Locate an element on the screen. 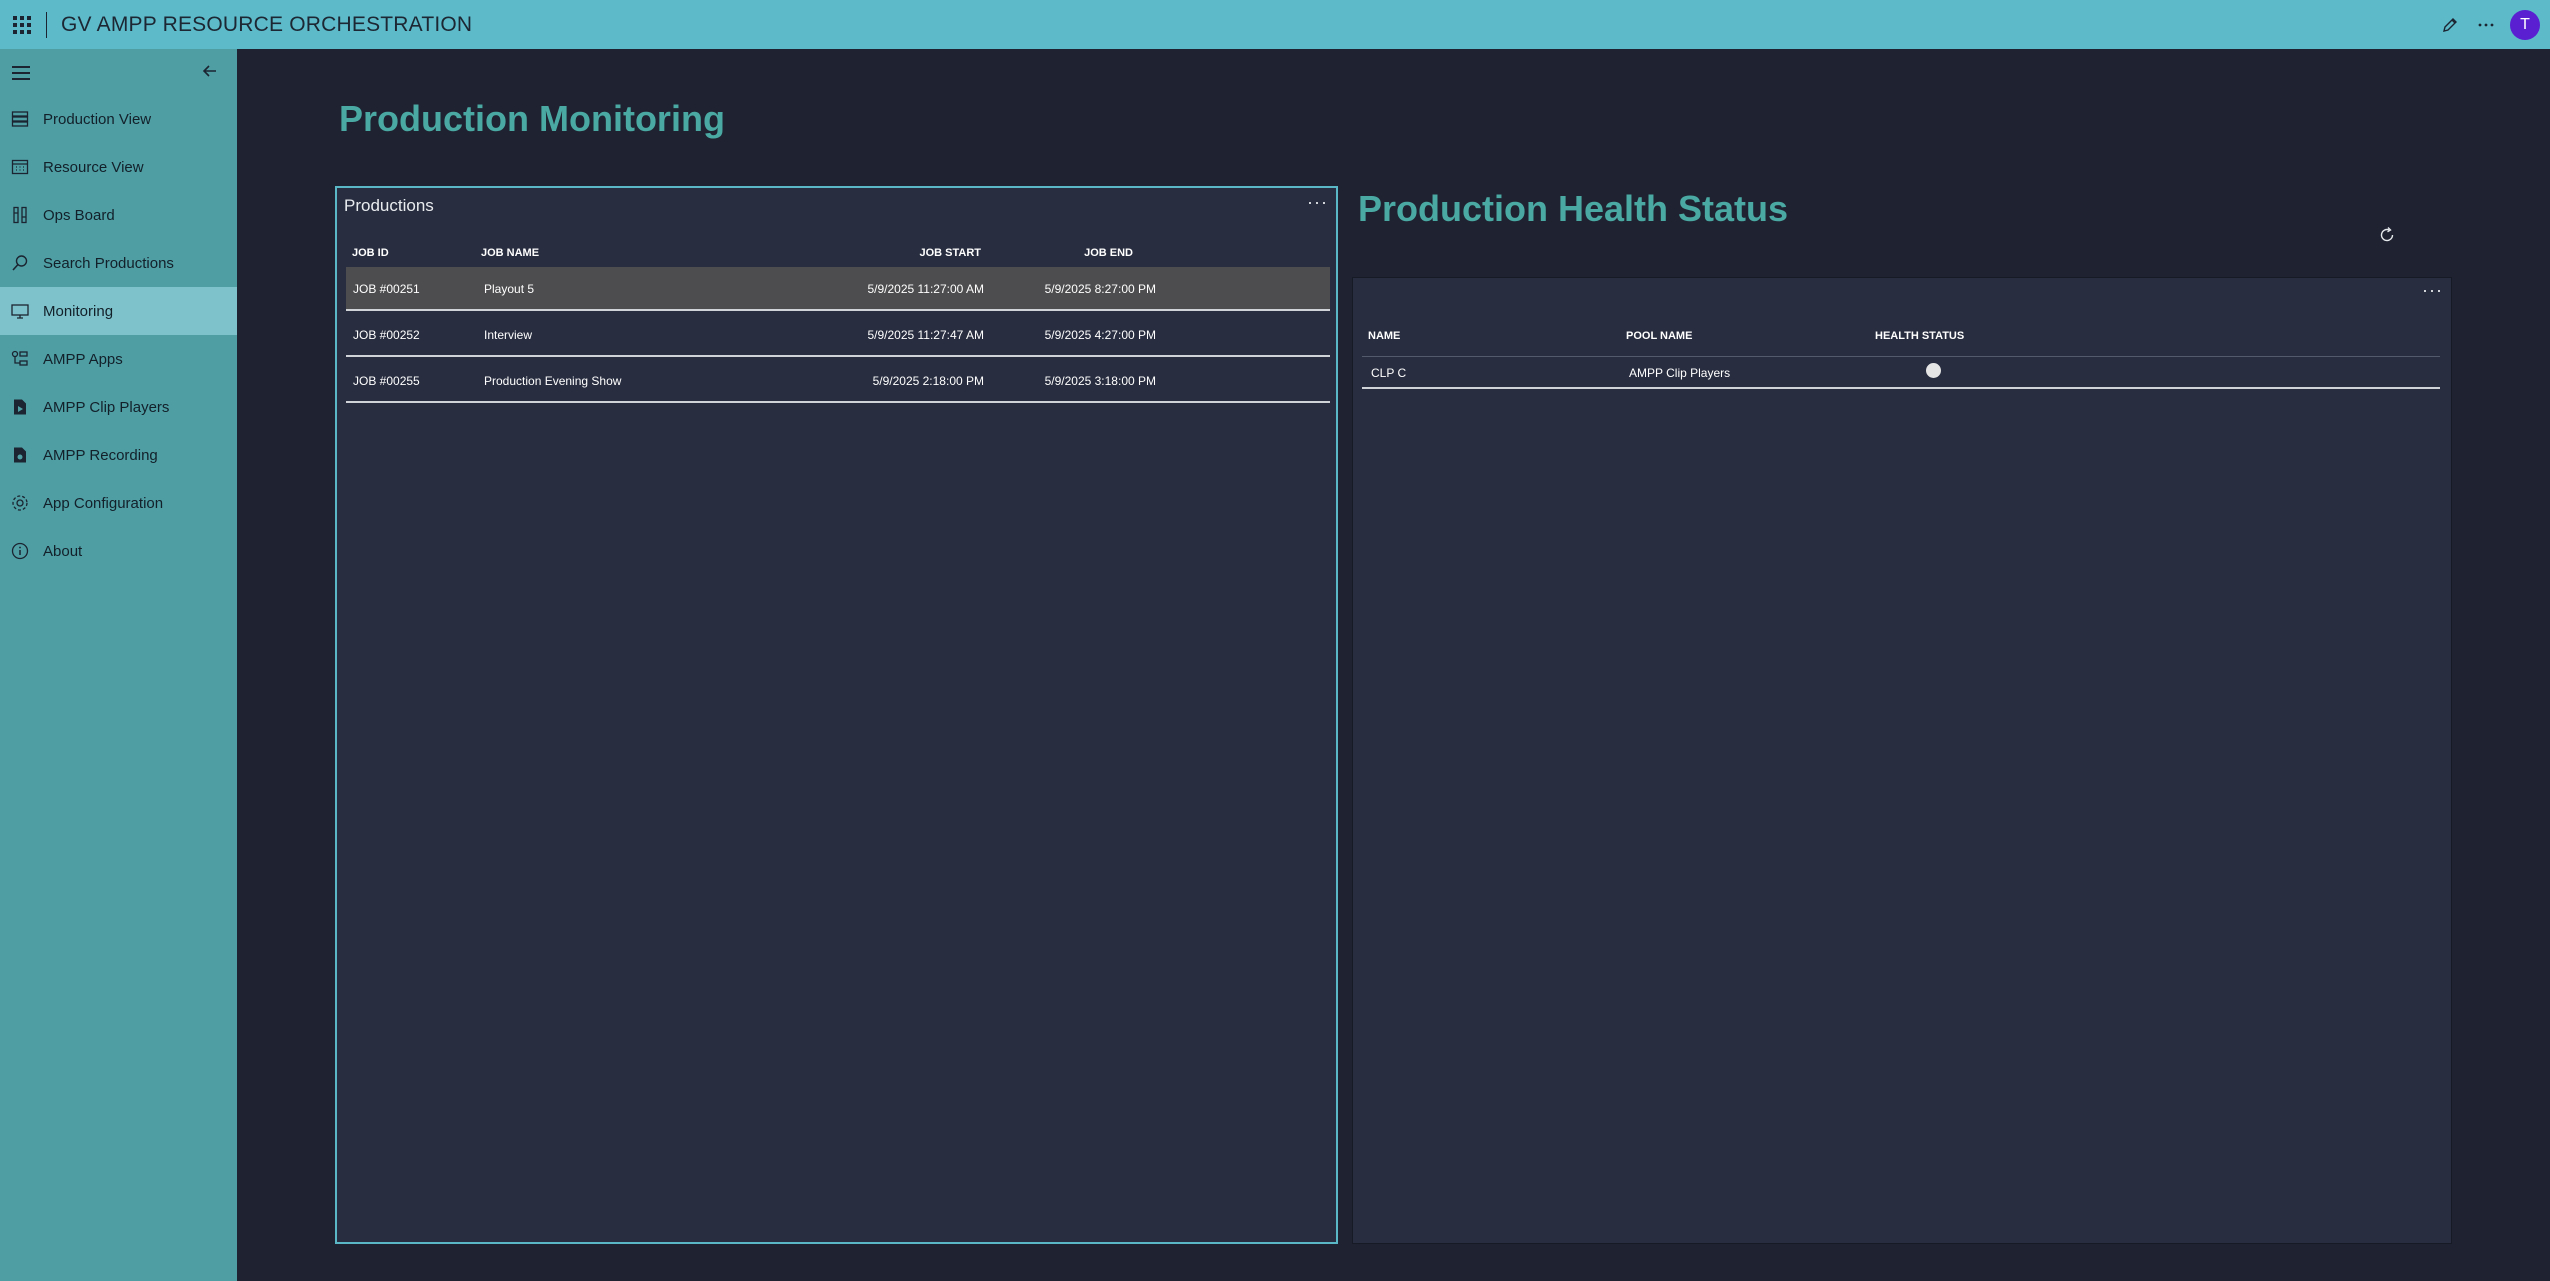 This screenshot has width=2550, height=1281. hamburger-menu-icon is located at coordinates (21, 75).